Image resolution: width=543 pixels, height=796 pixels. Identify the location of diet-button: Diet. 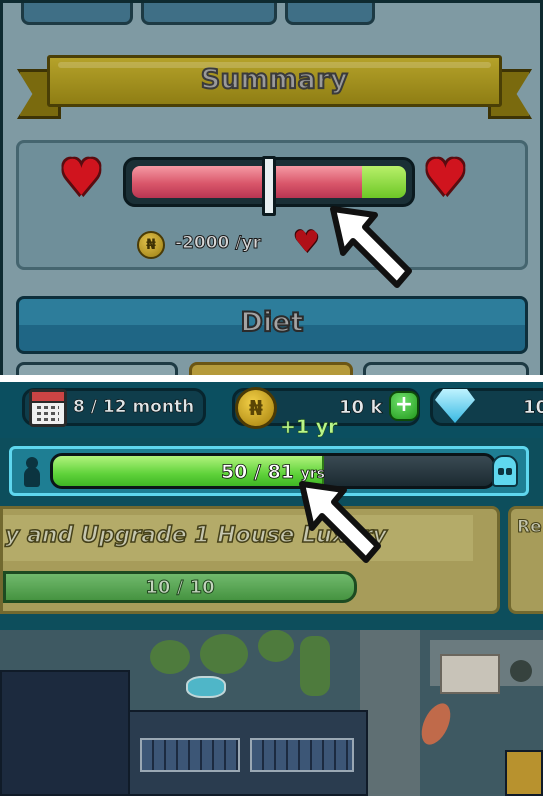
(272, 325).